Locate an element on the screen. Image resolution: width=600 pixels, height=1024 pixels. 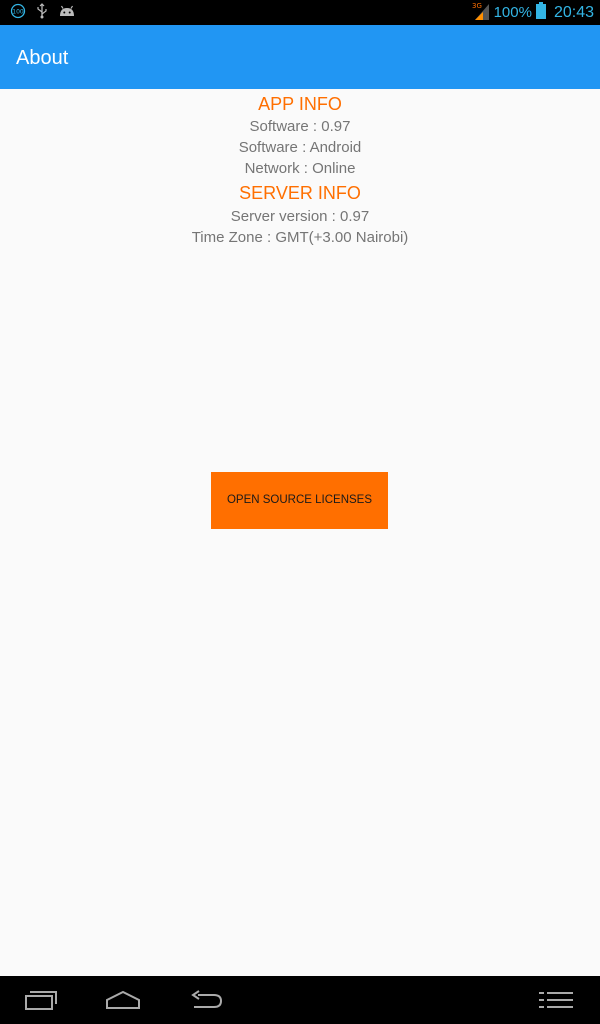
battery-icon is located at coordinates (540, 12).